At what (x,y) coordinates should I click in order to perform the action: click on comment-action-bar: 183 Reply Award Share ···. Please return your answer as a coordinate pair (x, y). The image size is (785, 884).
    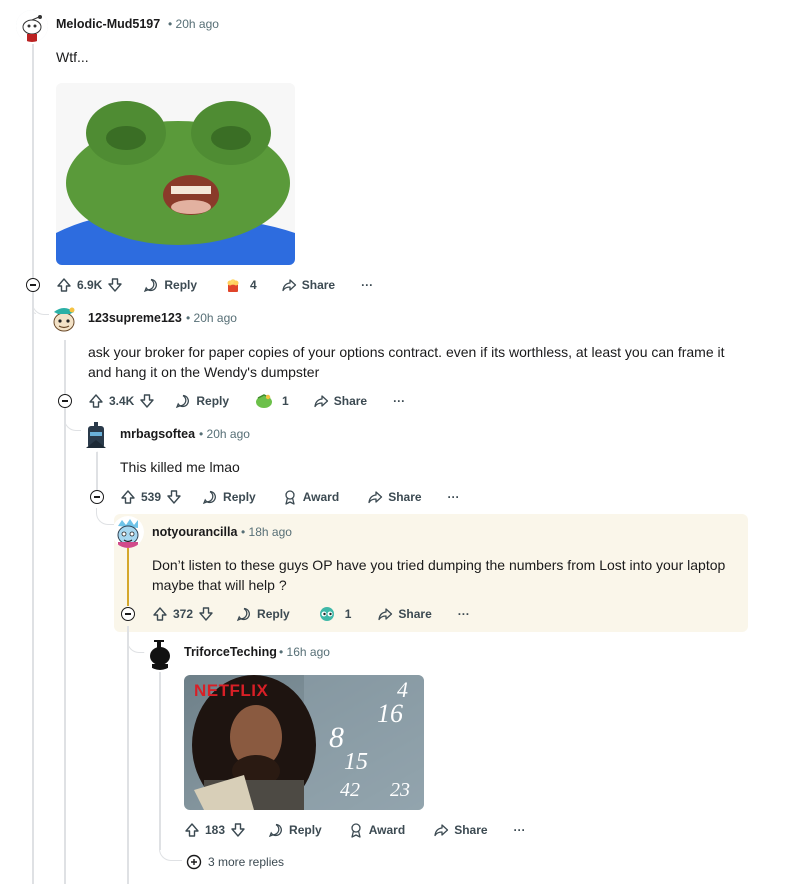
    Looking at the image, I should click on (355, 830).